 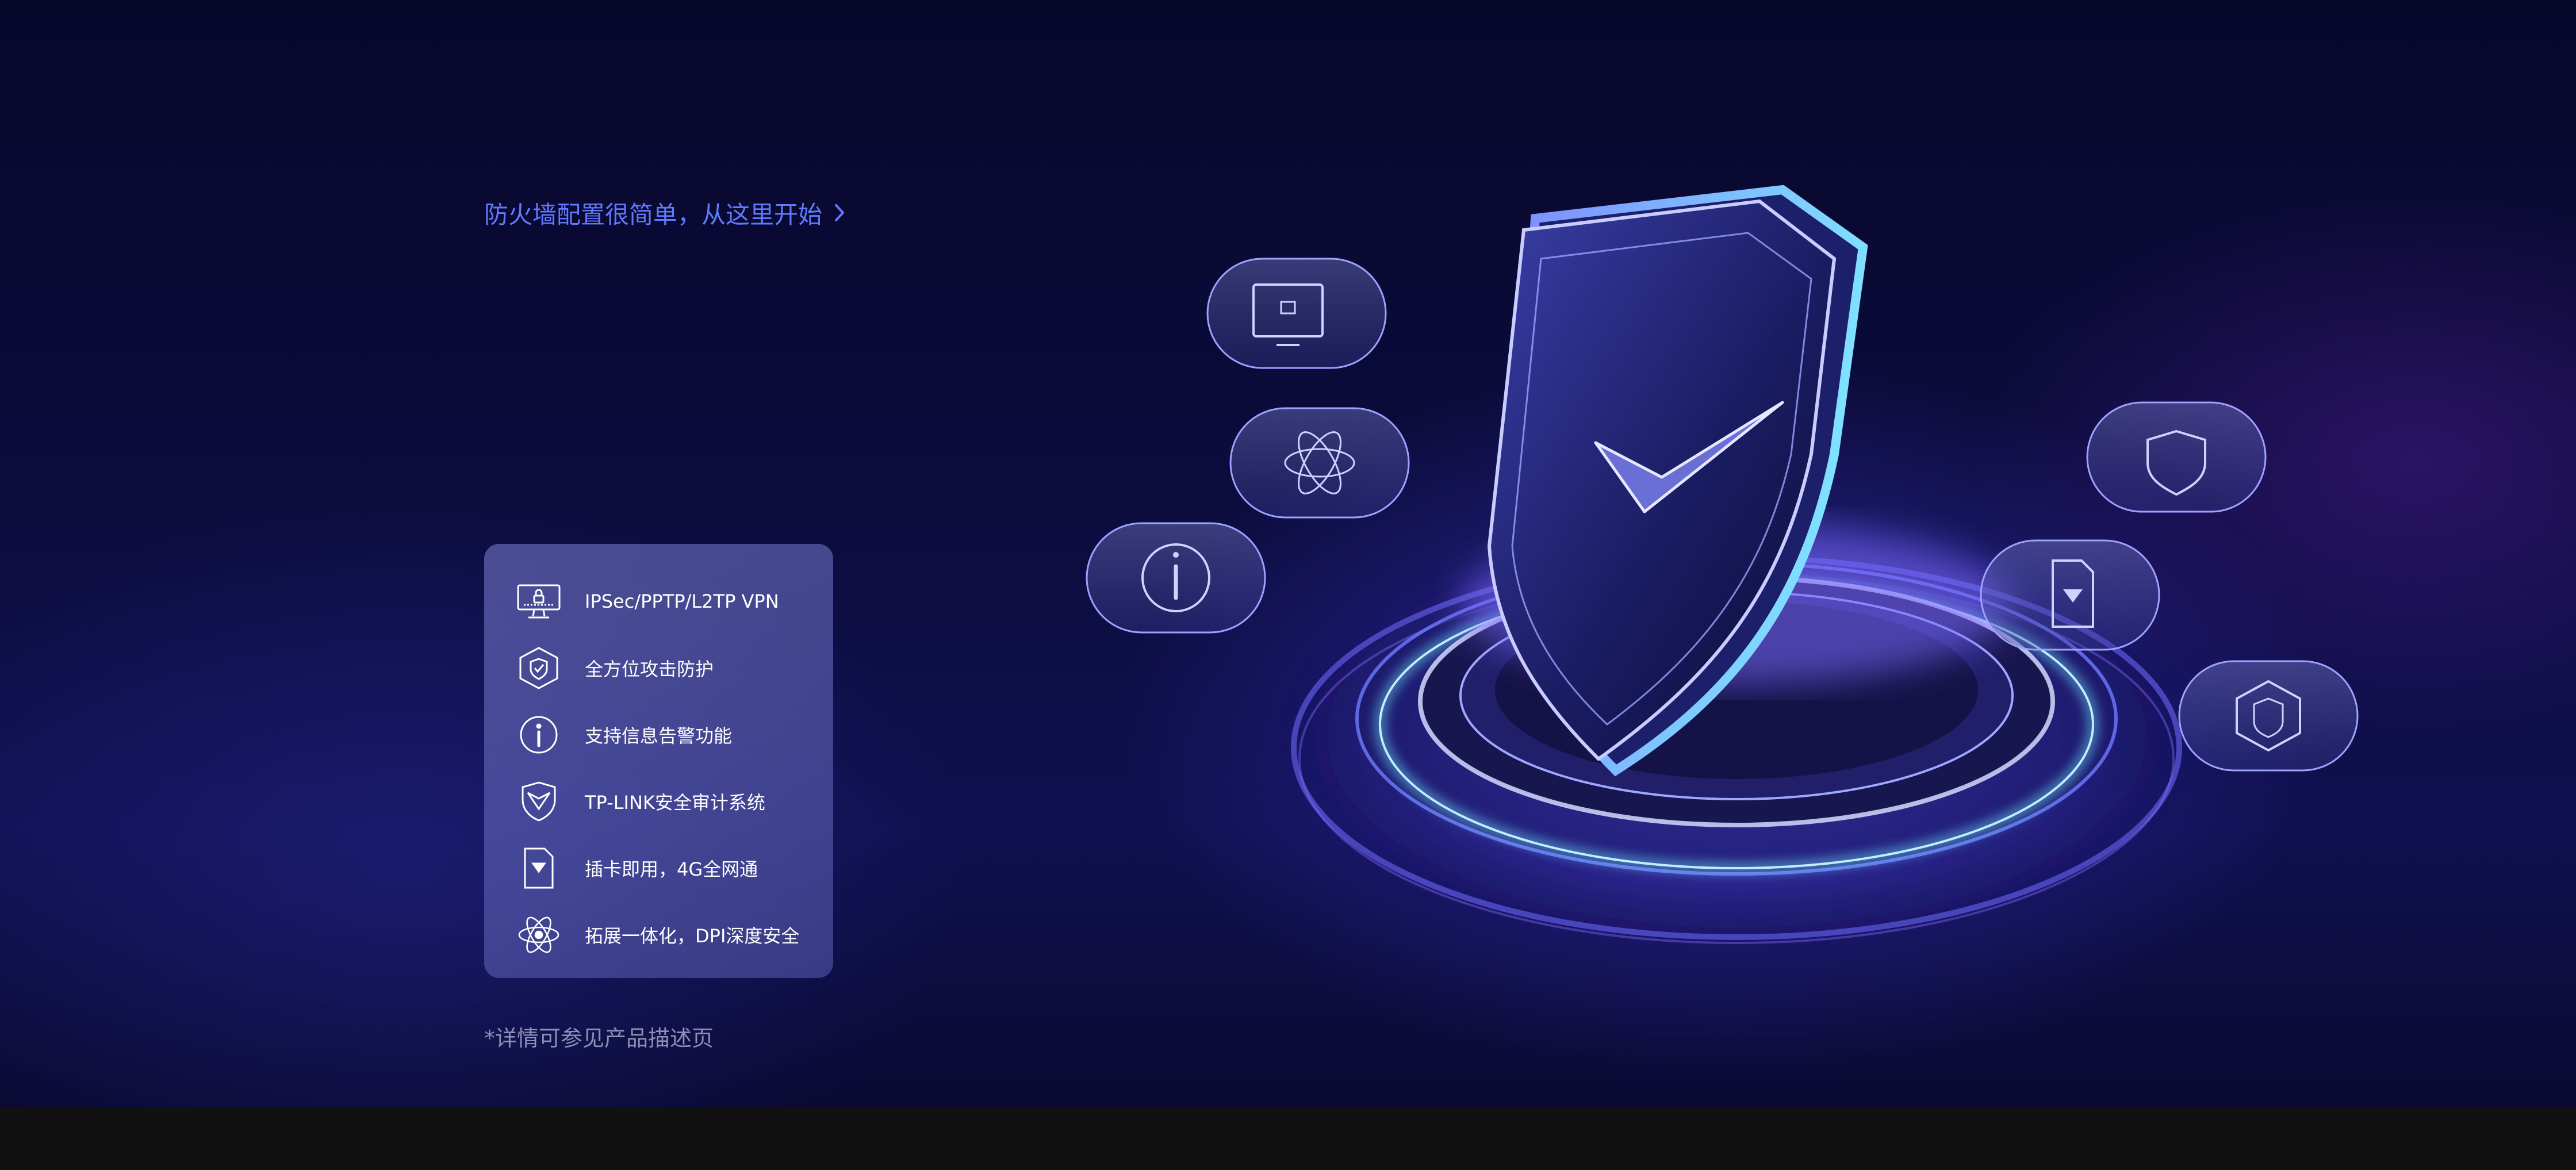 I want to click on feature-label: TP-LINK安全审计系统, so click(x=675, y=803).